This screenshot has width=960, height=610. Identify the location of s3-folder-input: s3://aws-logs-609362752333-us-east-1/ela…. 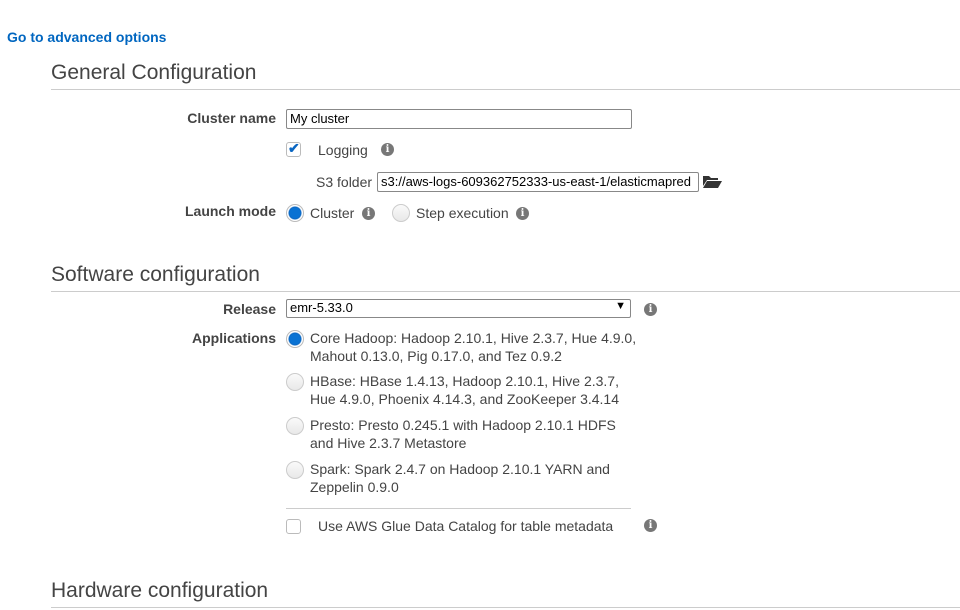
(538, 182).